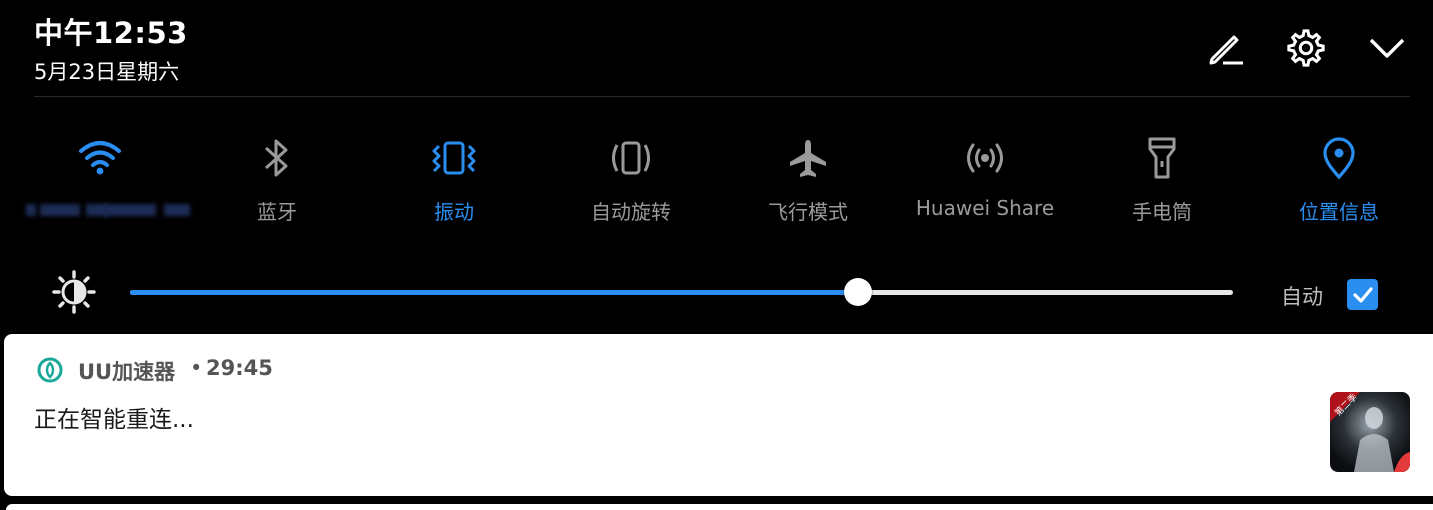 This screenshot has width=1433, height=510. What do you see at coordinates (1162, 212) in the screenshot?
I see `tile-label: 手电筒` at bounding box center [1162, 212].